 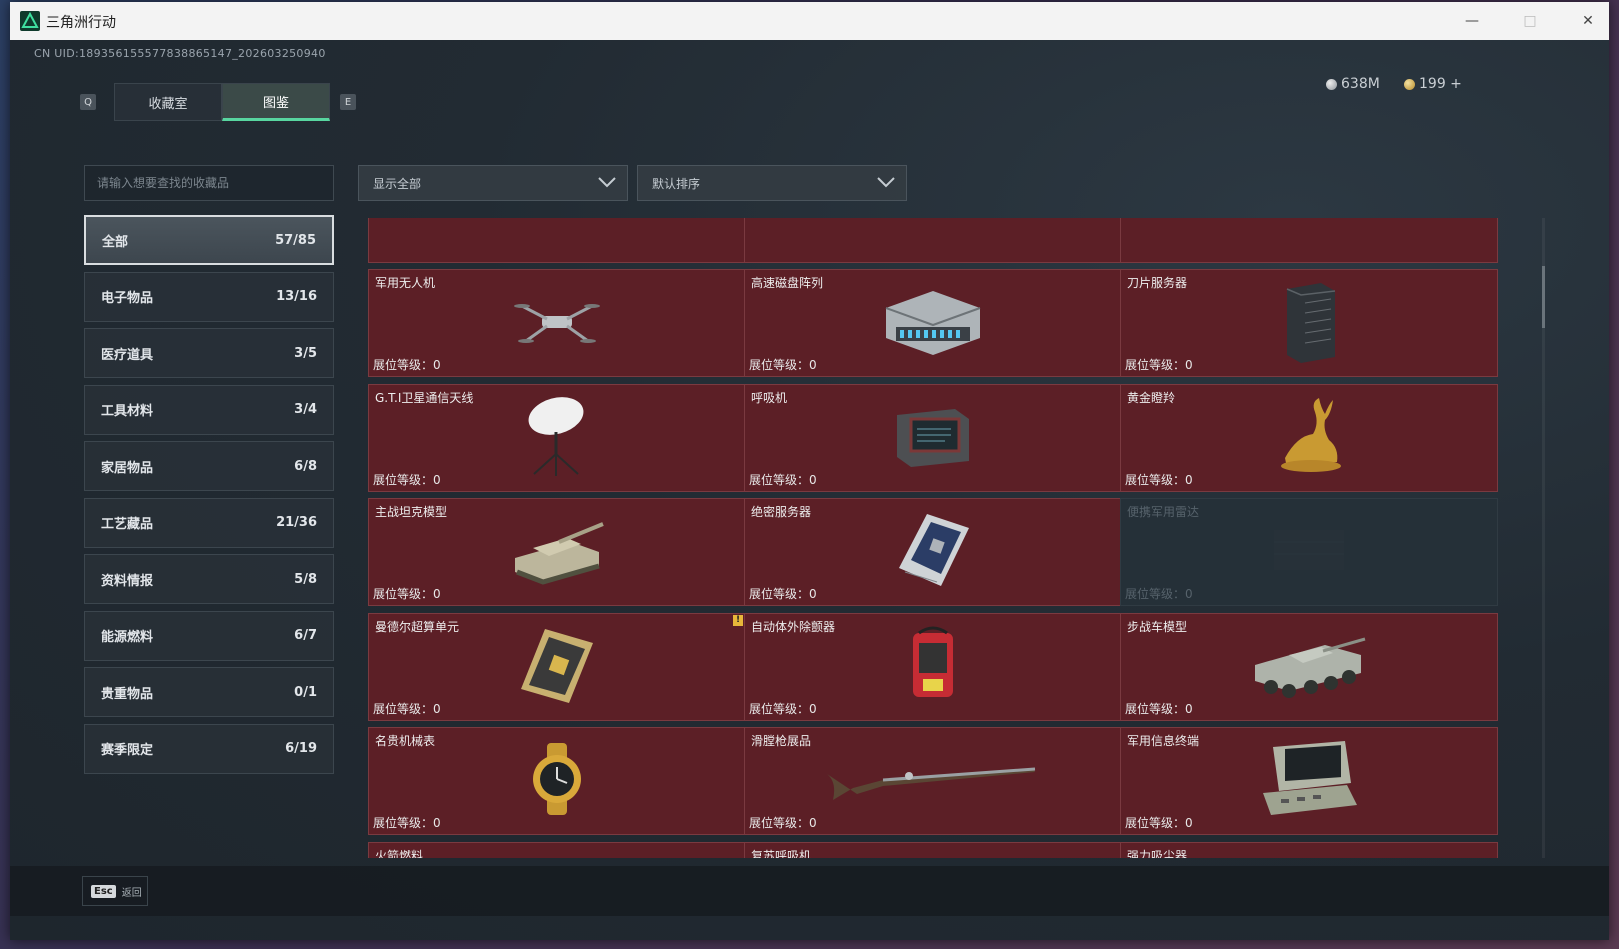 I want to click on currency-gold: 199 +, so click(x=1433, y=84).